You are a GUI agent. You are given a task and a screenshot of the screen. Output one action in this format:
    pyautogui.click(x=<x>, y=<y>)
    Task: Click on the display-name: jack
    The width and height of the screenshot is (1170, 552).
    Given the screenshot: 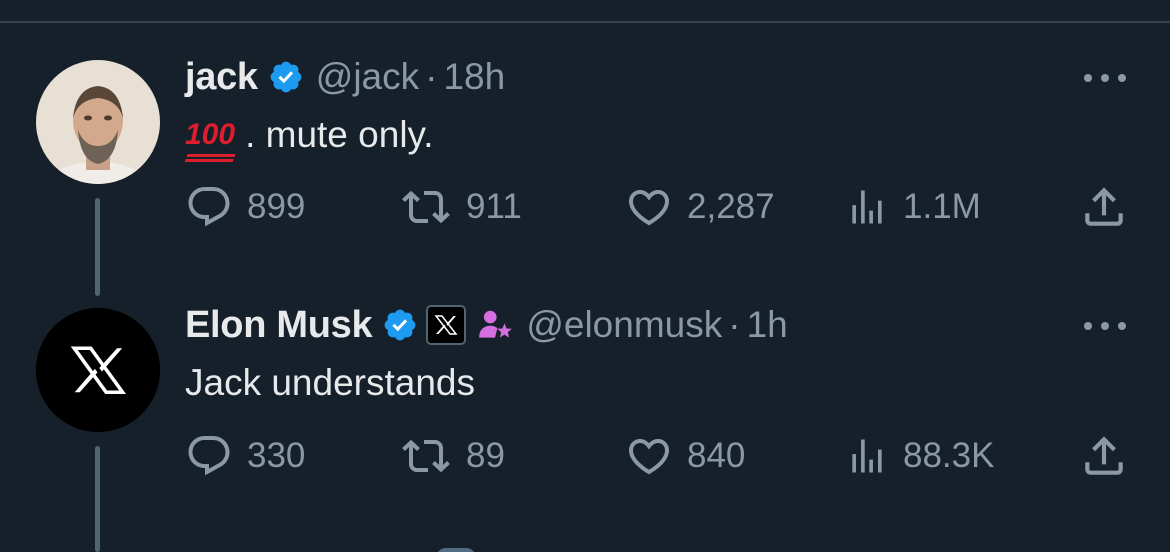 What is the action you would take?
    pyautogui.click(x=221, y=77)
    